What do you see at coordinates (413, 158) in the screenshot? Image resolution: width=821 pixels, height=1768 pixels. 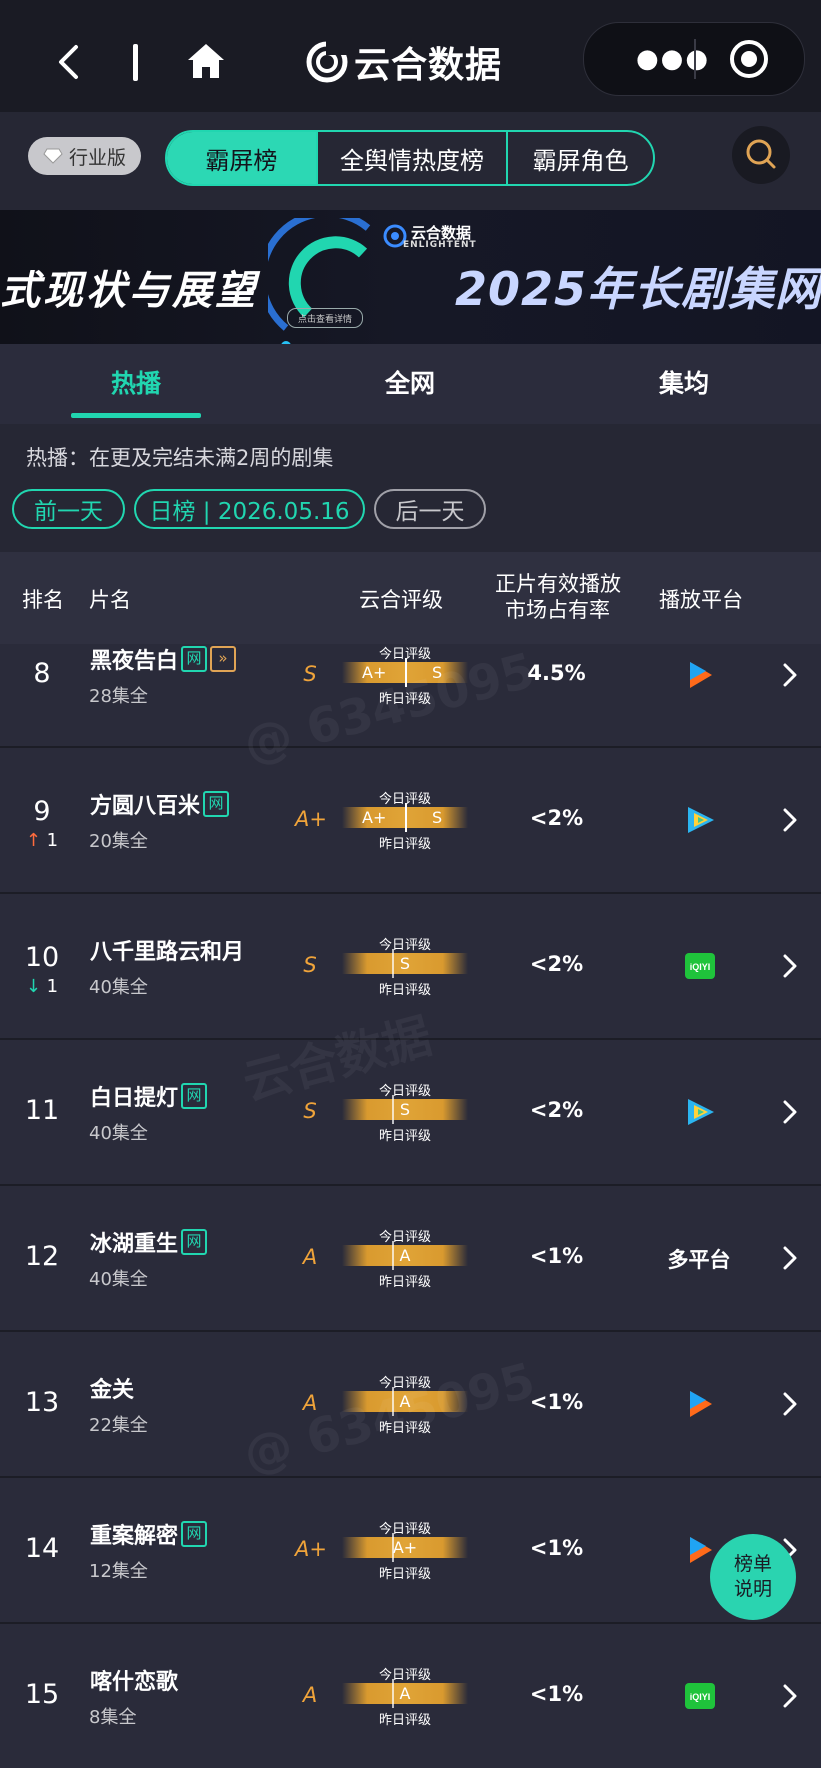 I see `tab-sentiment-heat-ranking: 全舆情热度榜` at bounding box center [413, 158].